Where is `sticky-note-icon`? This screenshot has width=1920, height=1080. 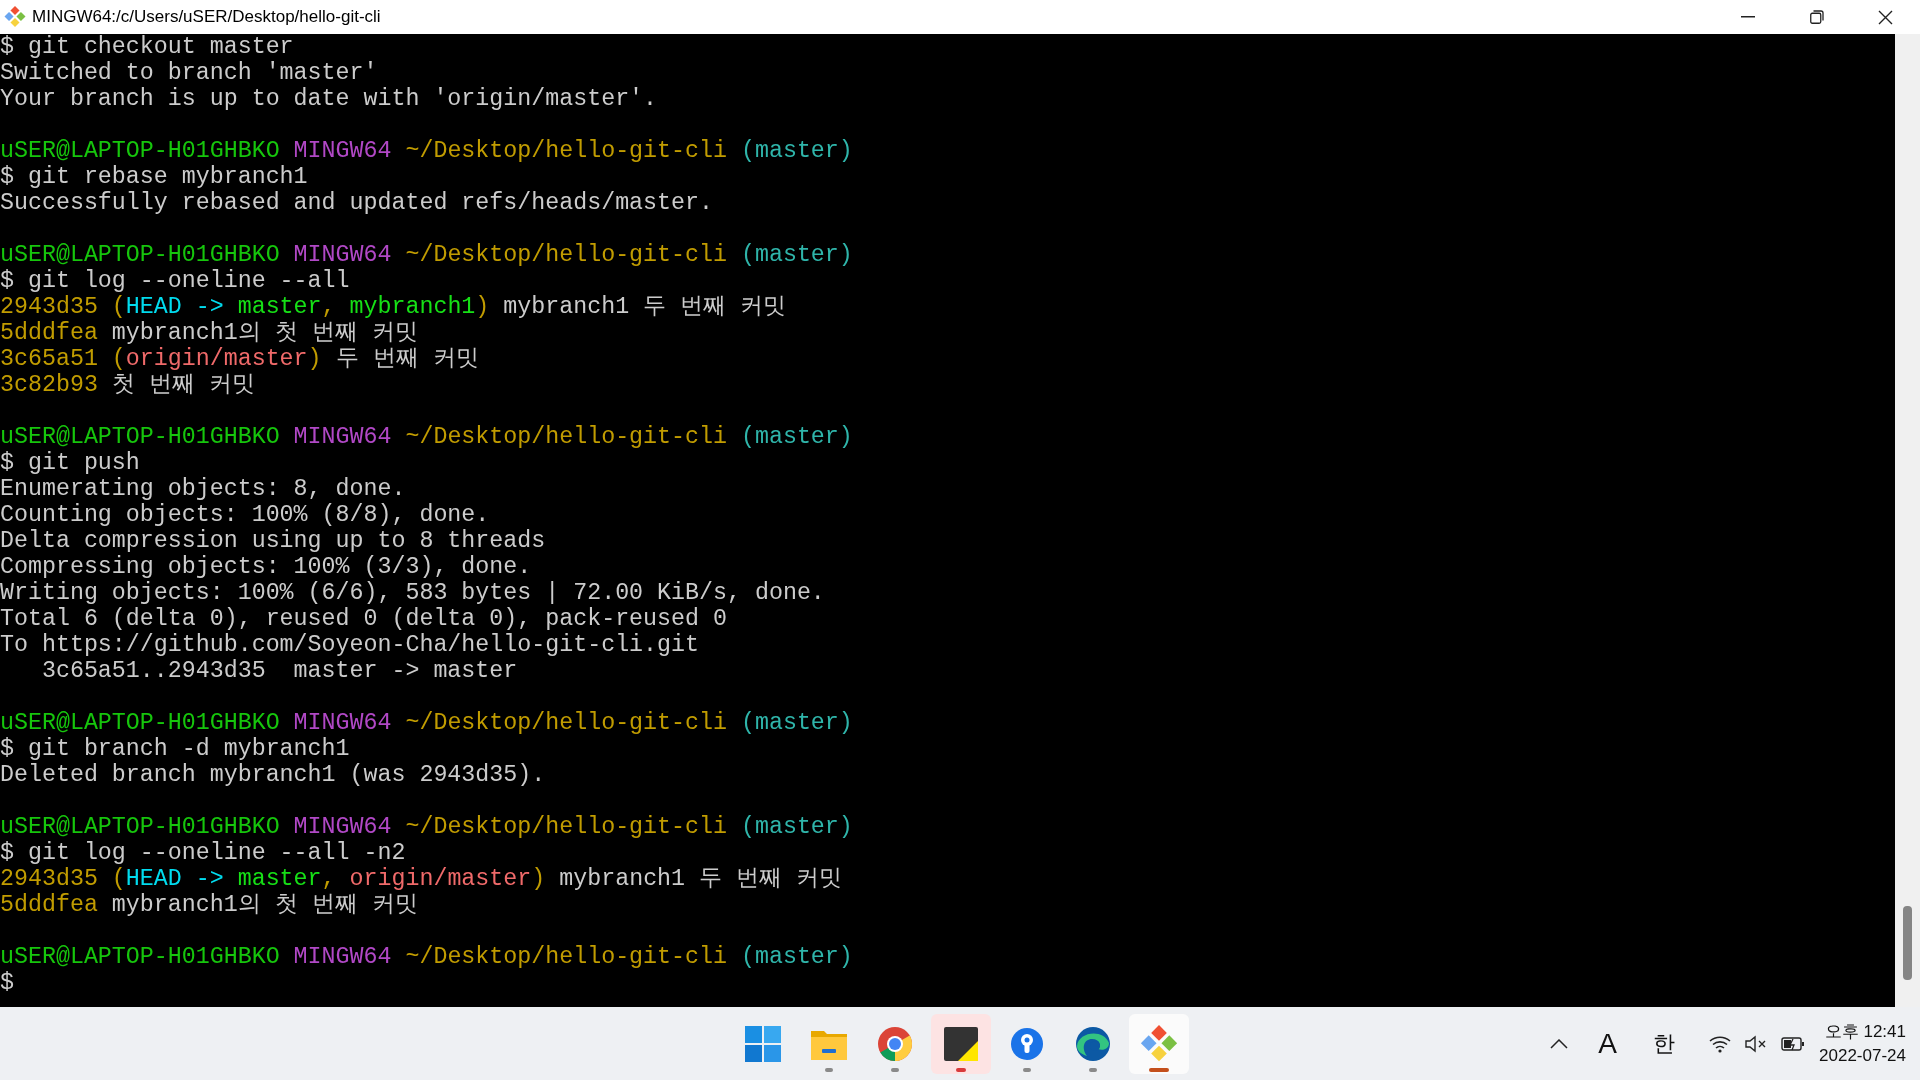
sticky-note-icon is located at coordinates (961, 1043).